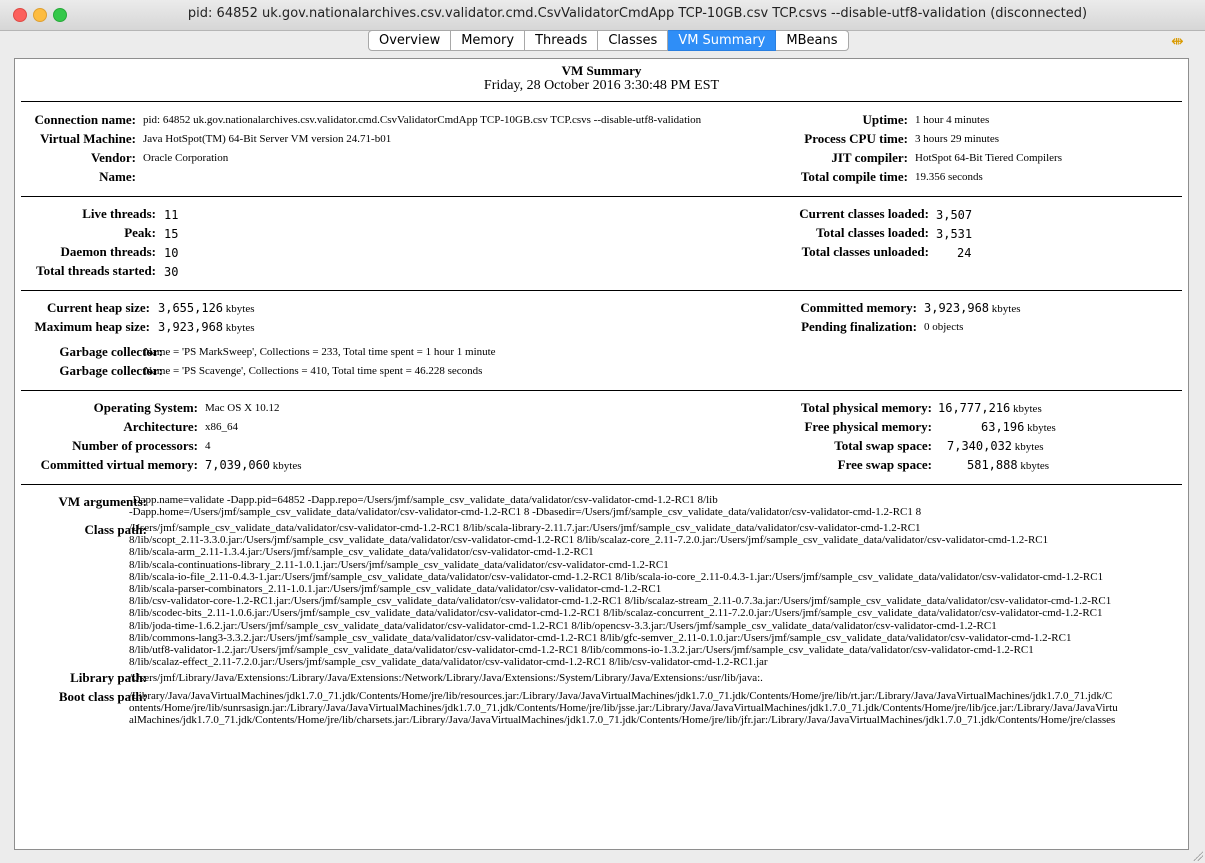 Image resolution: width=1205 pixels, height=863 pixels. I want to click on architecture-label: Architecture:, so click(160, 426).